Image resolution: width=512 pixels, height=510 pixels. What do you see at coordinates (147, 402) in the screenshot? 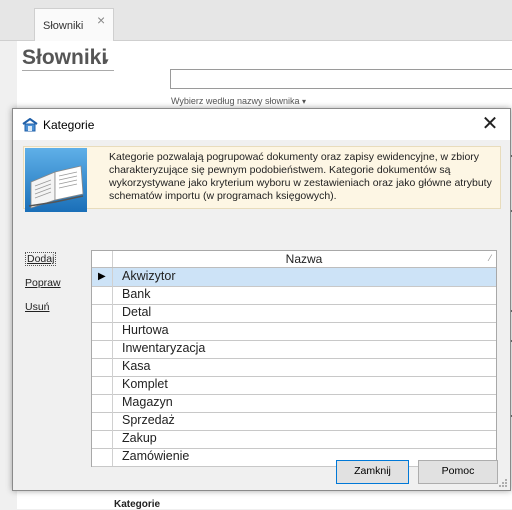
I see `row-label: Magazyn` at bounding box center [147, 402].